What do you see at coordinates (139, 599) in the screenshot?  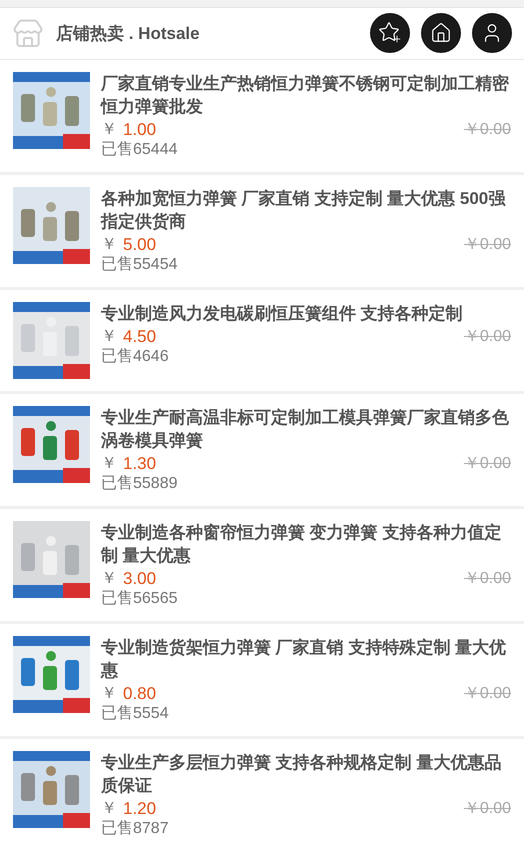 I see `sold-count: 已售56565` at bounding box center [139, 599].